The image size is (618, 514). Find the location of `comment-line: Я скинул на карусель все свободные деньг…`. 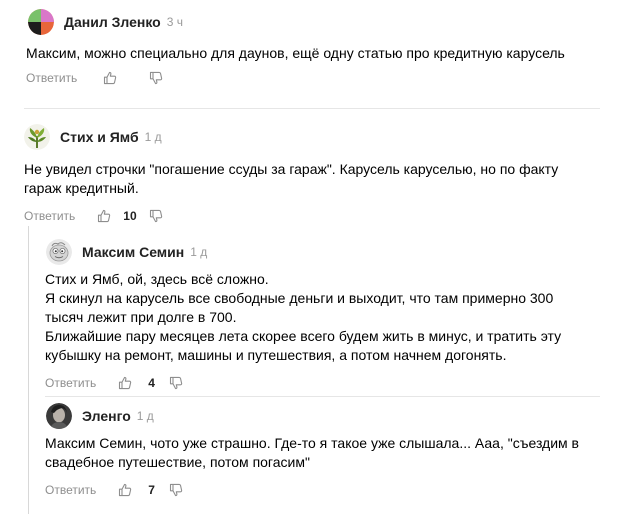

comment-line: Я скинул на карусель все свободные деньг… is located at coordinates (299, 298).